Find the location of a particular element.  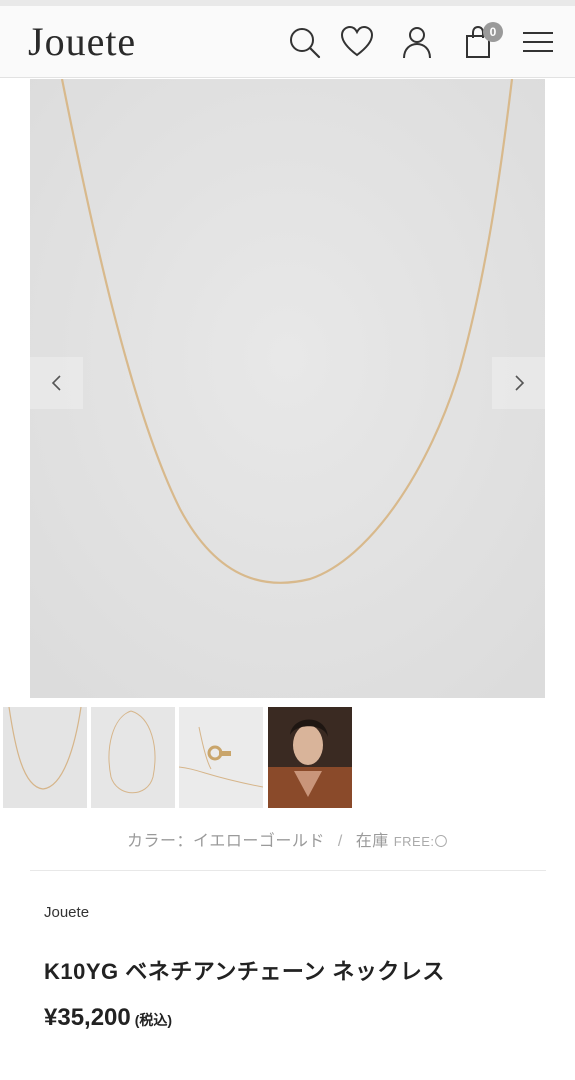

menu-icon is located at coordinates (538, 42).